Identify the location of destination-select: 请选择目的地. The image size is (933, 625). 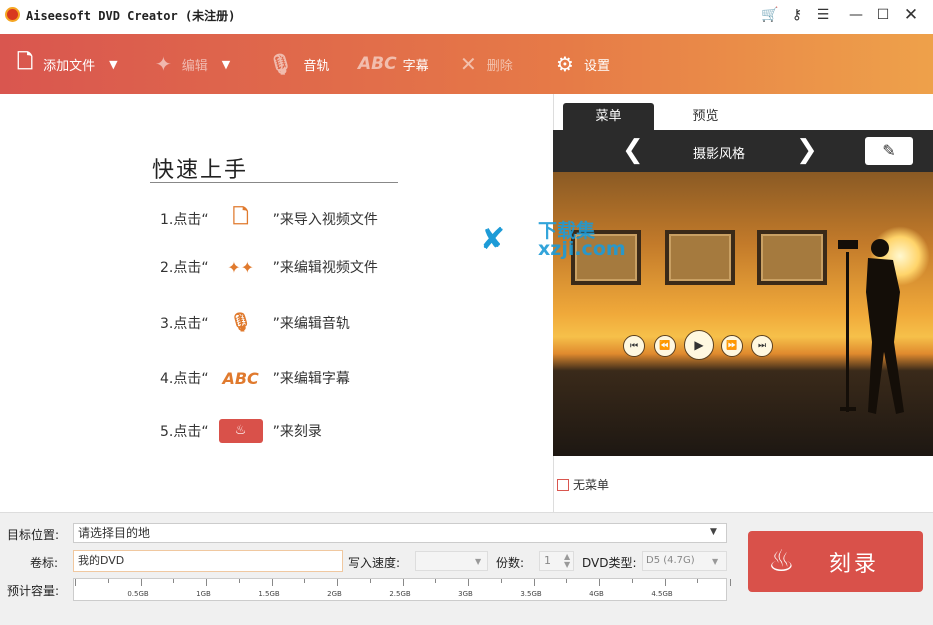
(400, 533).